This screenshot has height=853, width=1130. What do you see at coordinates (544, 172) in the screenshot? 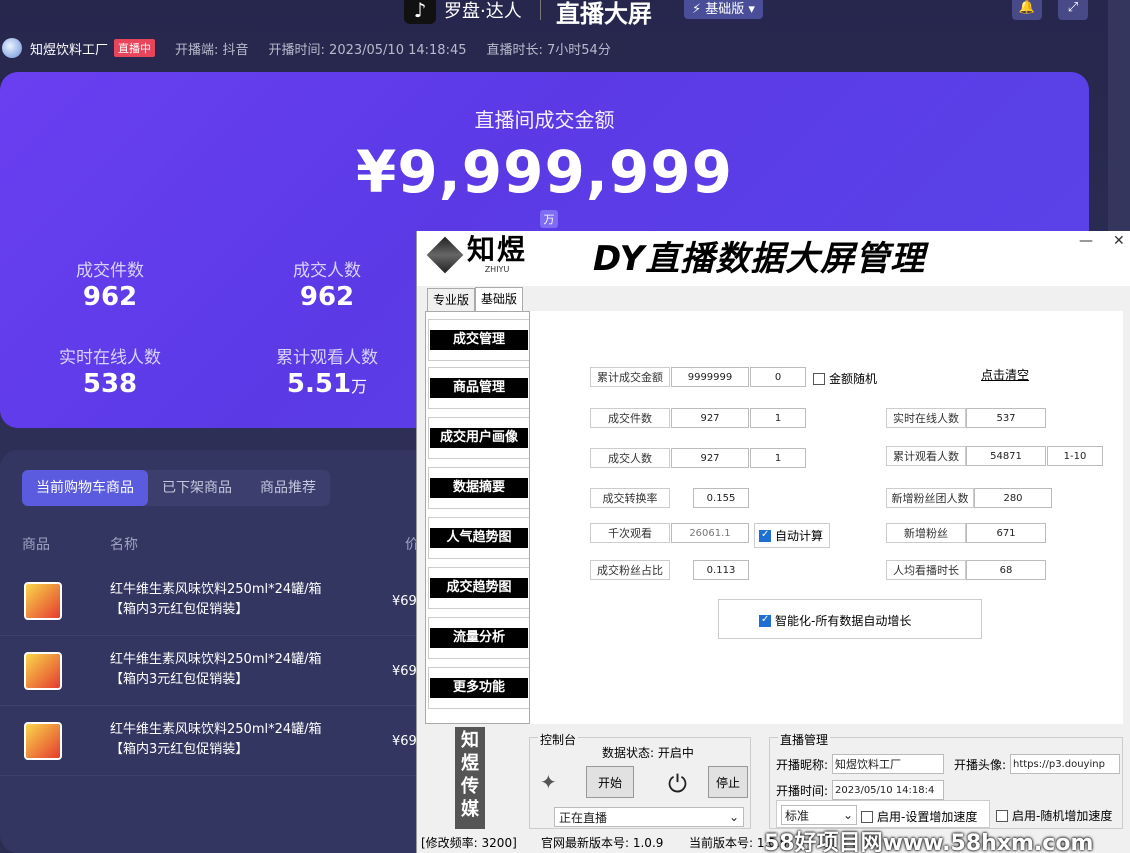
I see `hero-amount: ¥9,999,999` at bounding box center [544, 172].